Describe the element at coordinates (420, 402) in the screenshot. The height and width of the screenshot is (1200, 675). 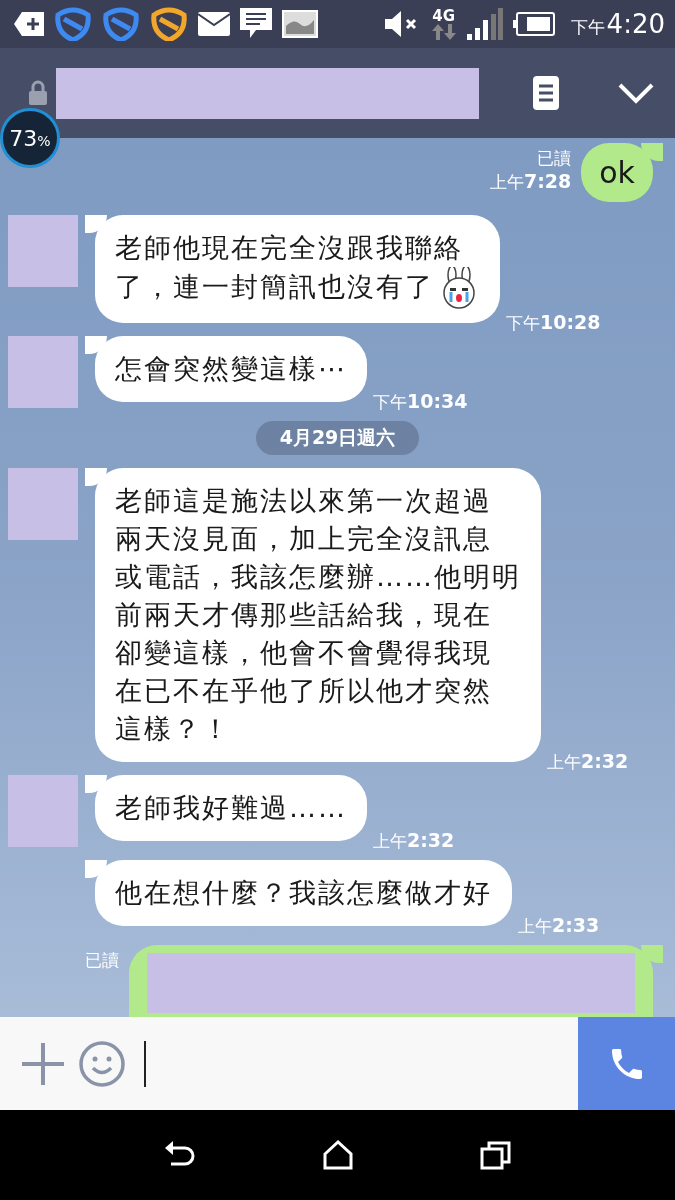
I see `message-time: 下午10:34` at that location.